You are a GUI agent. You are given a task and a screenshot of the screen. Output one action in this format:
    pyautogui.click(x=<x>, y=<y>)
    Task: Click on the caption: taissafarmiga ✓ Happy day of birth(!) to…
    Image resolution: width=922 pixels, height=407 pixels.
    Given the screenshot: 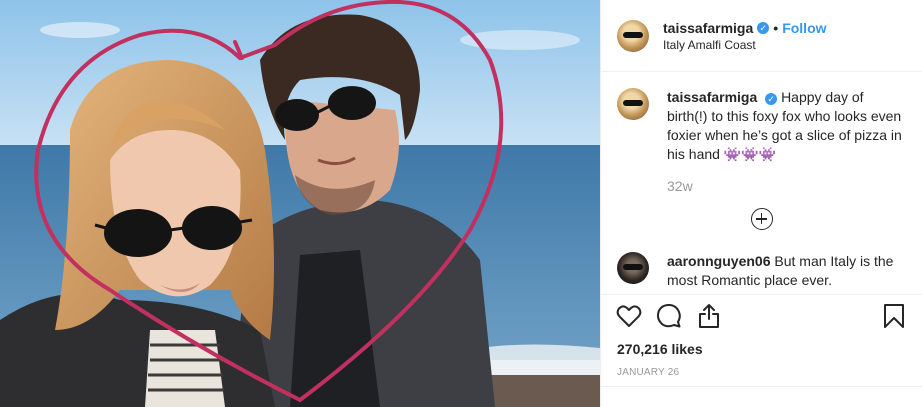 What is the action you would take?
    pyautogui.click(x=761, y=118)
    